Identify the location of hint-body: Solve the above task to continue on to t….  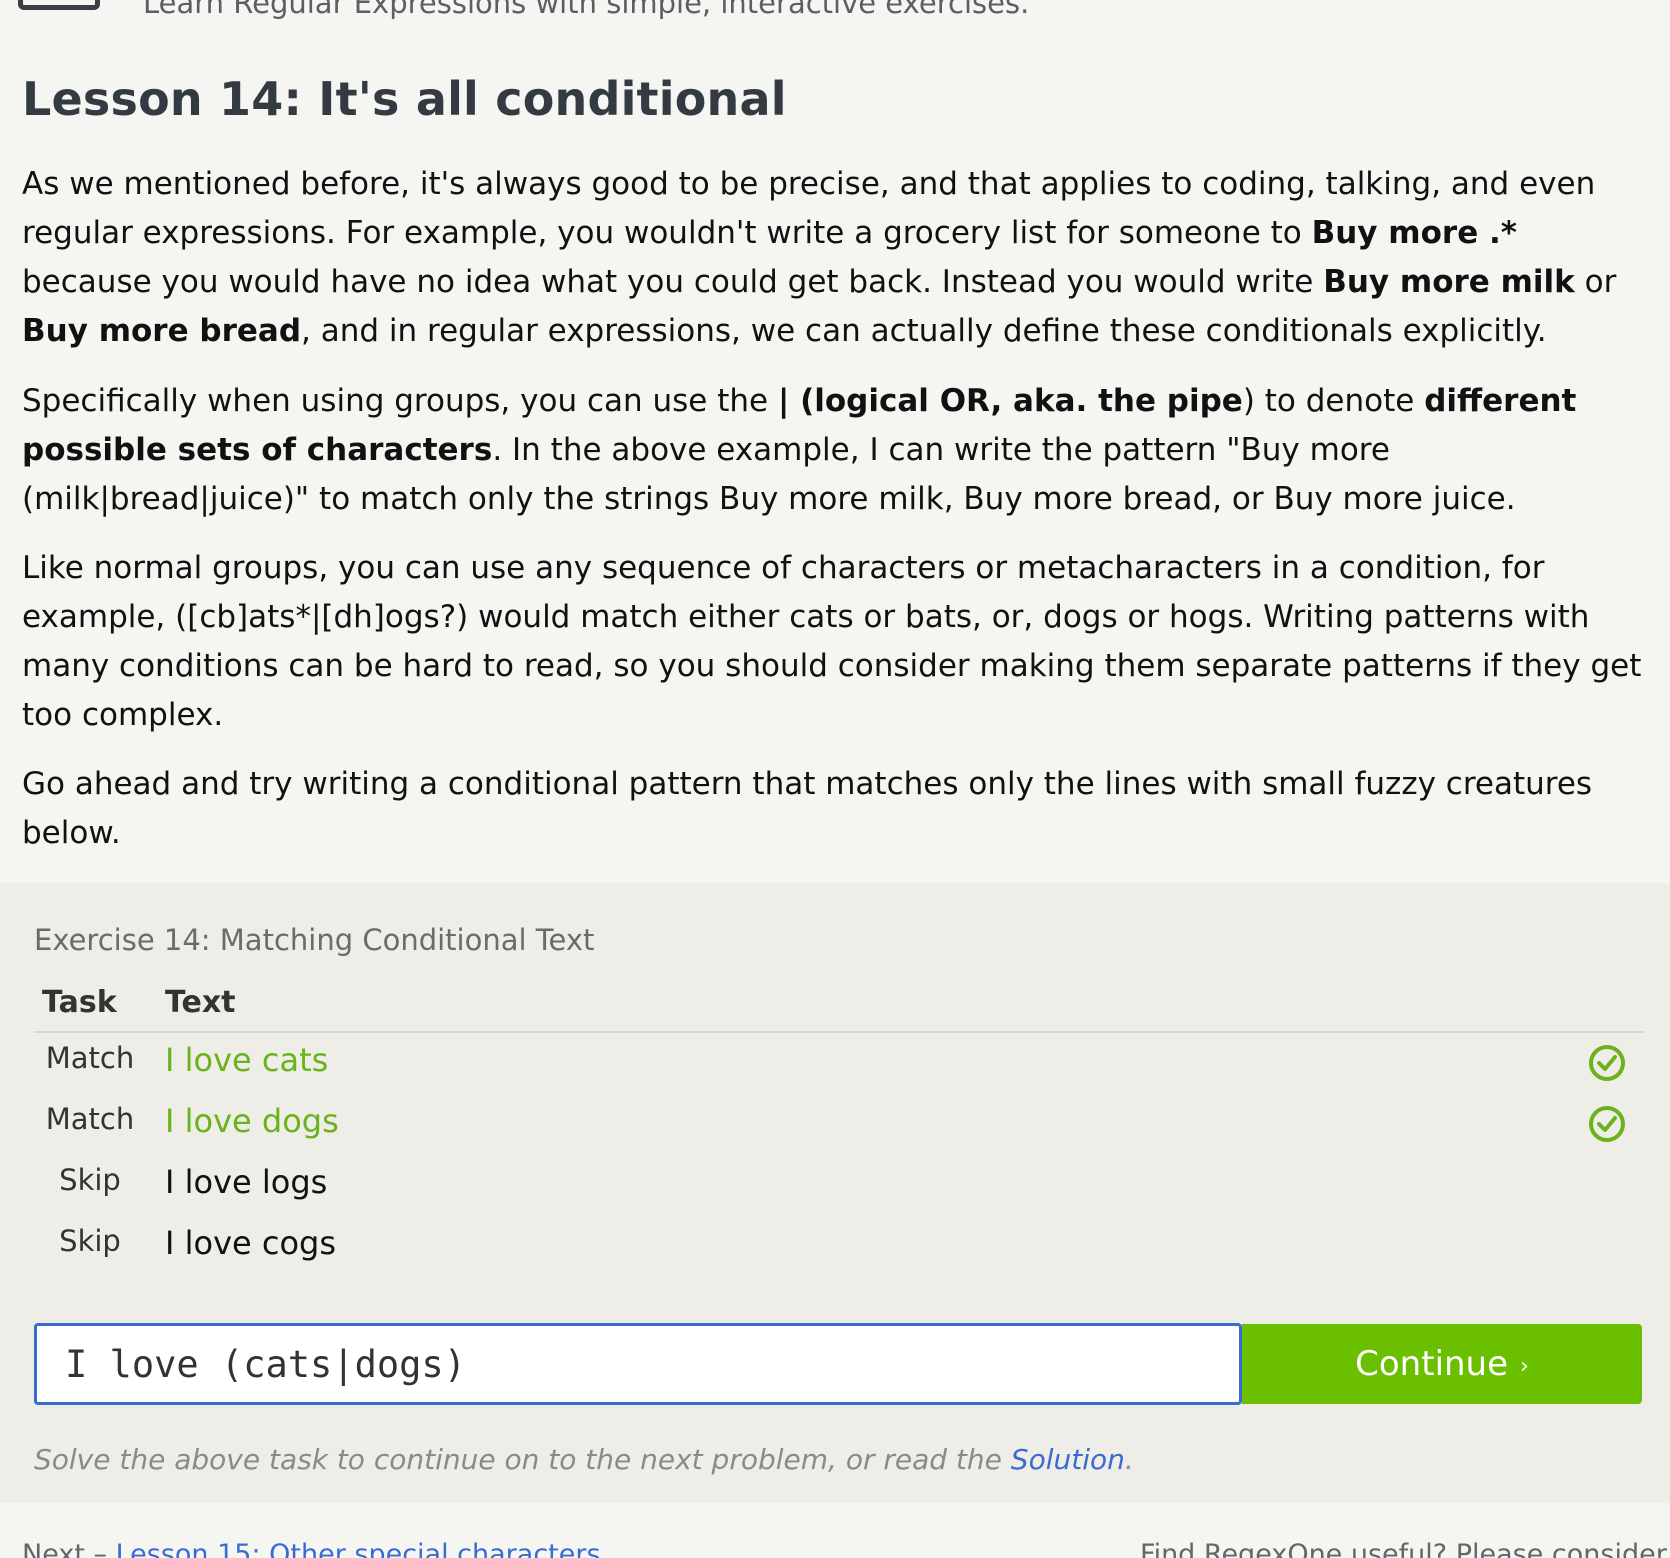
(522, 1459).